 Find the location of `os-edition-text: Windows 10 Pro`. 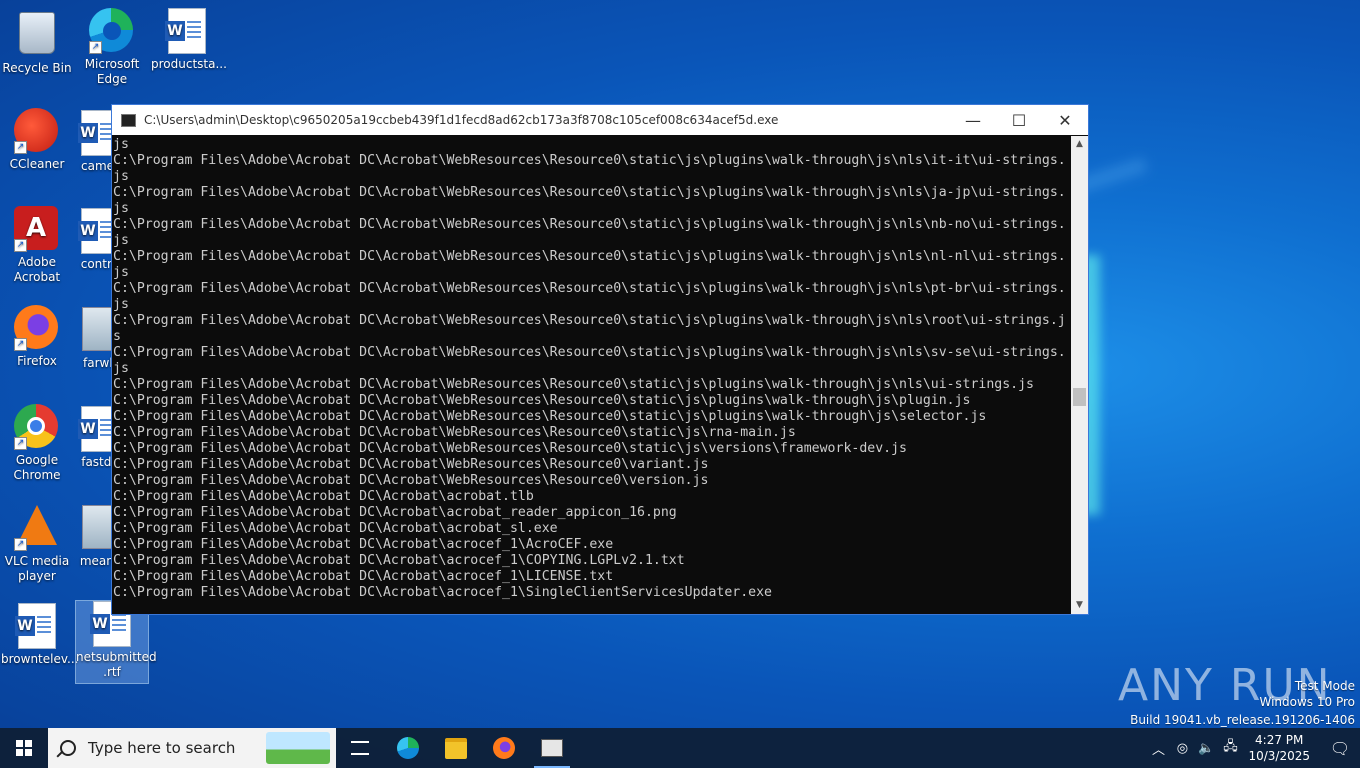

os-edition-text: Windows 10 Pro is located at coordinates (1307, 702).